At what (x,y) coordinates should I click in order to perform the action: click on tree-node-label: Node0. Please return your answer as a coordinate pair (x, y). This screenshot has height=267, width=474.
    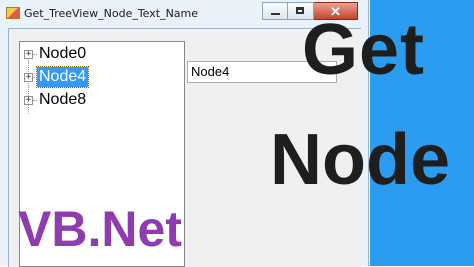
    Looking at the image, I should click on (62, 54).